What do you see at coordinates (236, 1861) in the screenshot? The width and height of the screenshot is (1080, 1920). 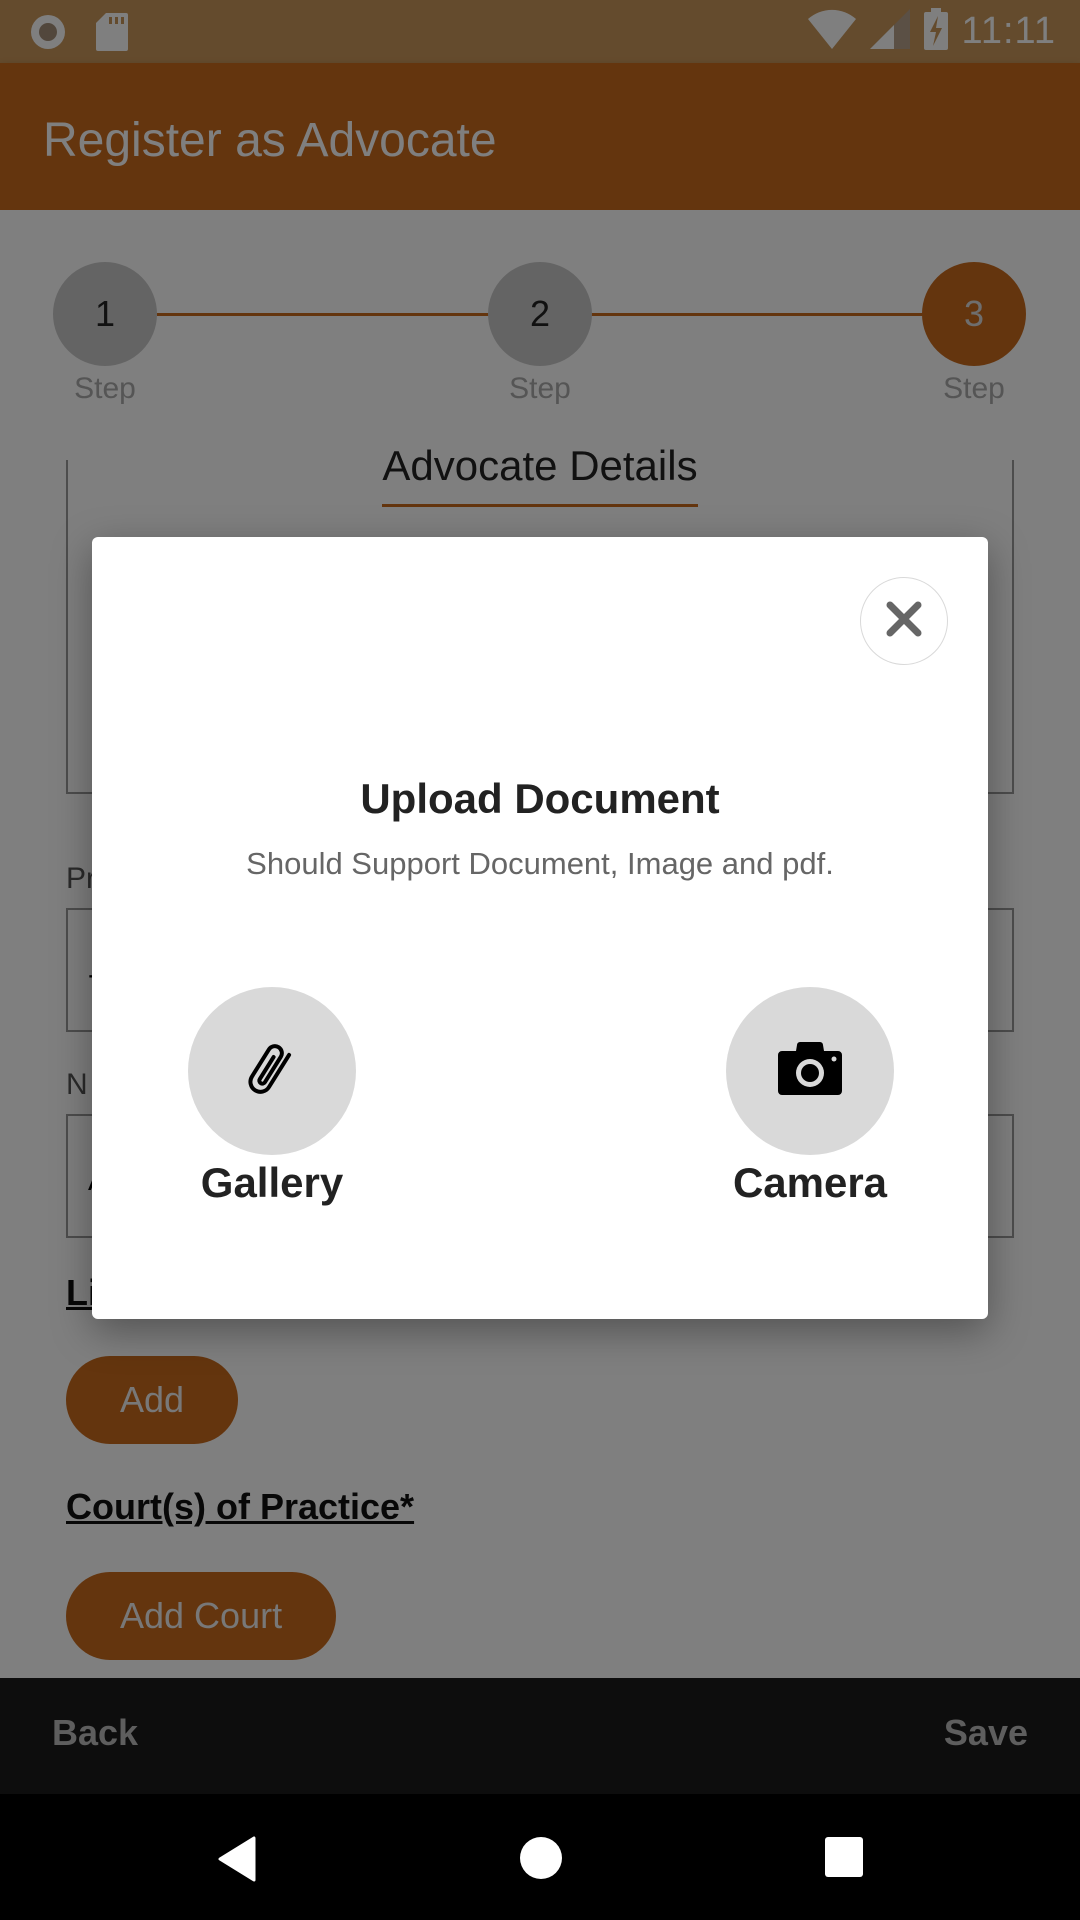 I see `nav-back-icon` at bounding box center [236, 1861].